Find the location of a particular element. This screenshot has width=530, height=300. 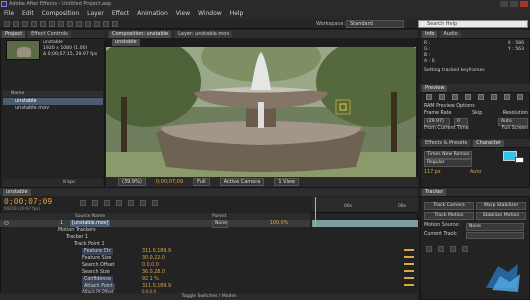

prop-row: Feature Size 30.0,22.0 is located at coordinates (155, 258).